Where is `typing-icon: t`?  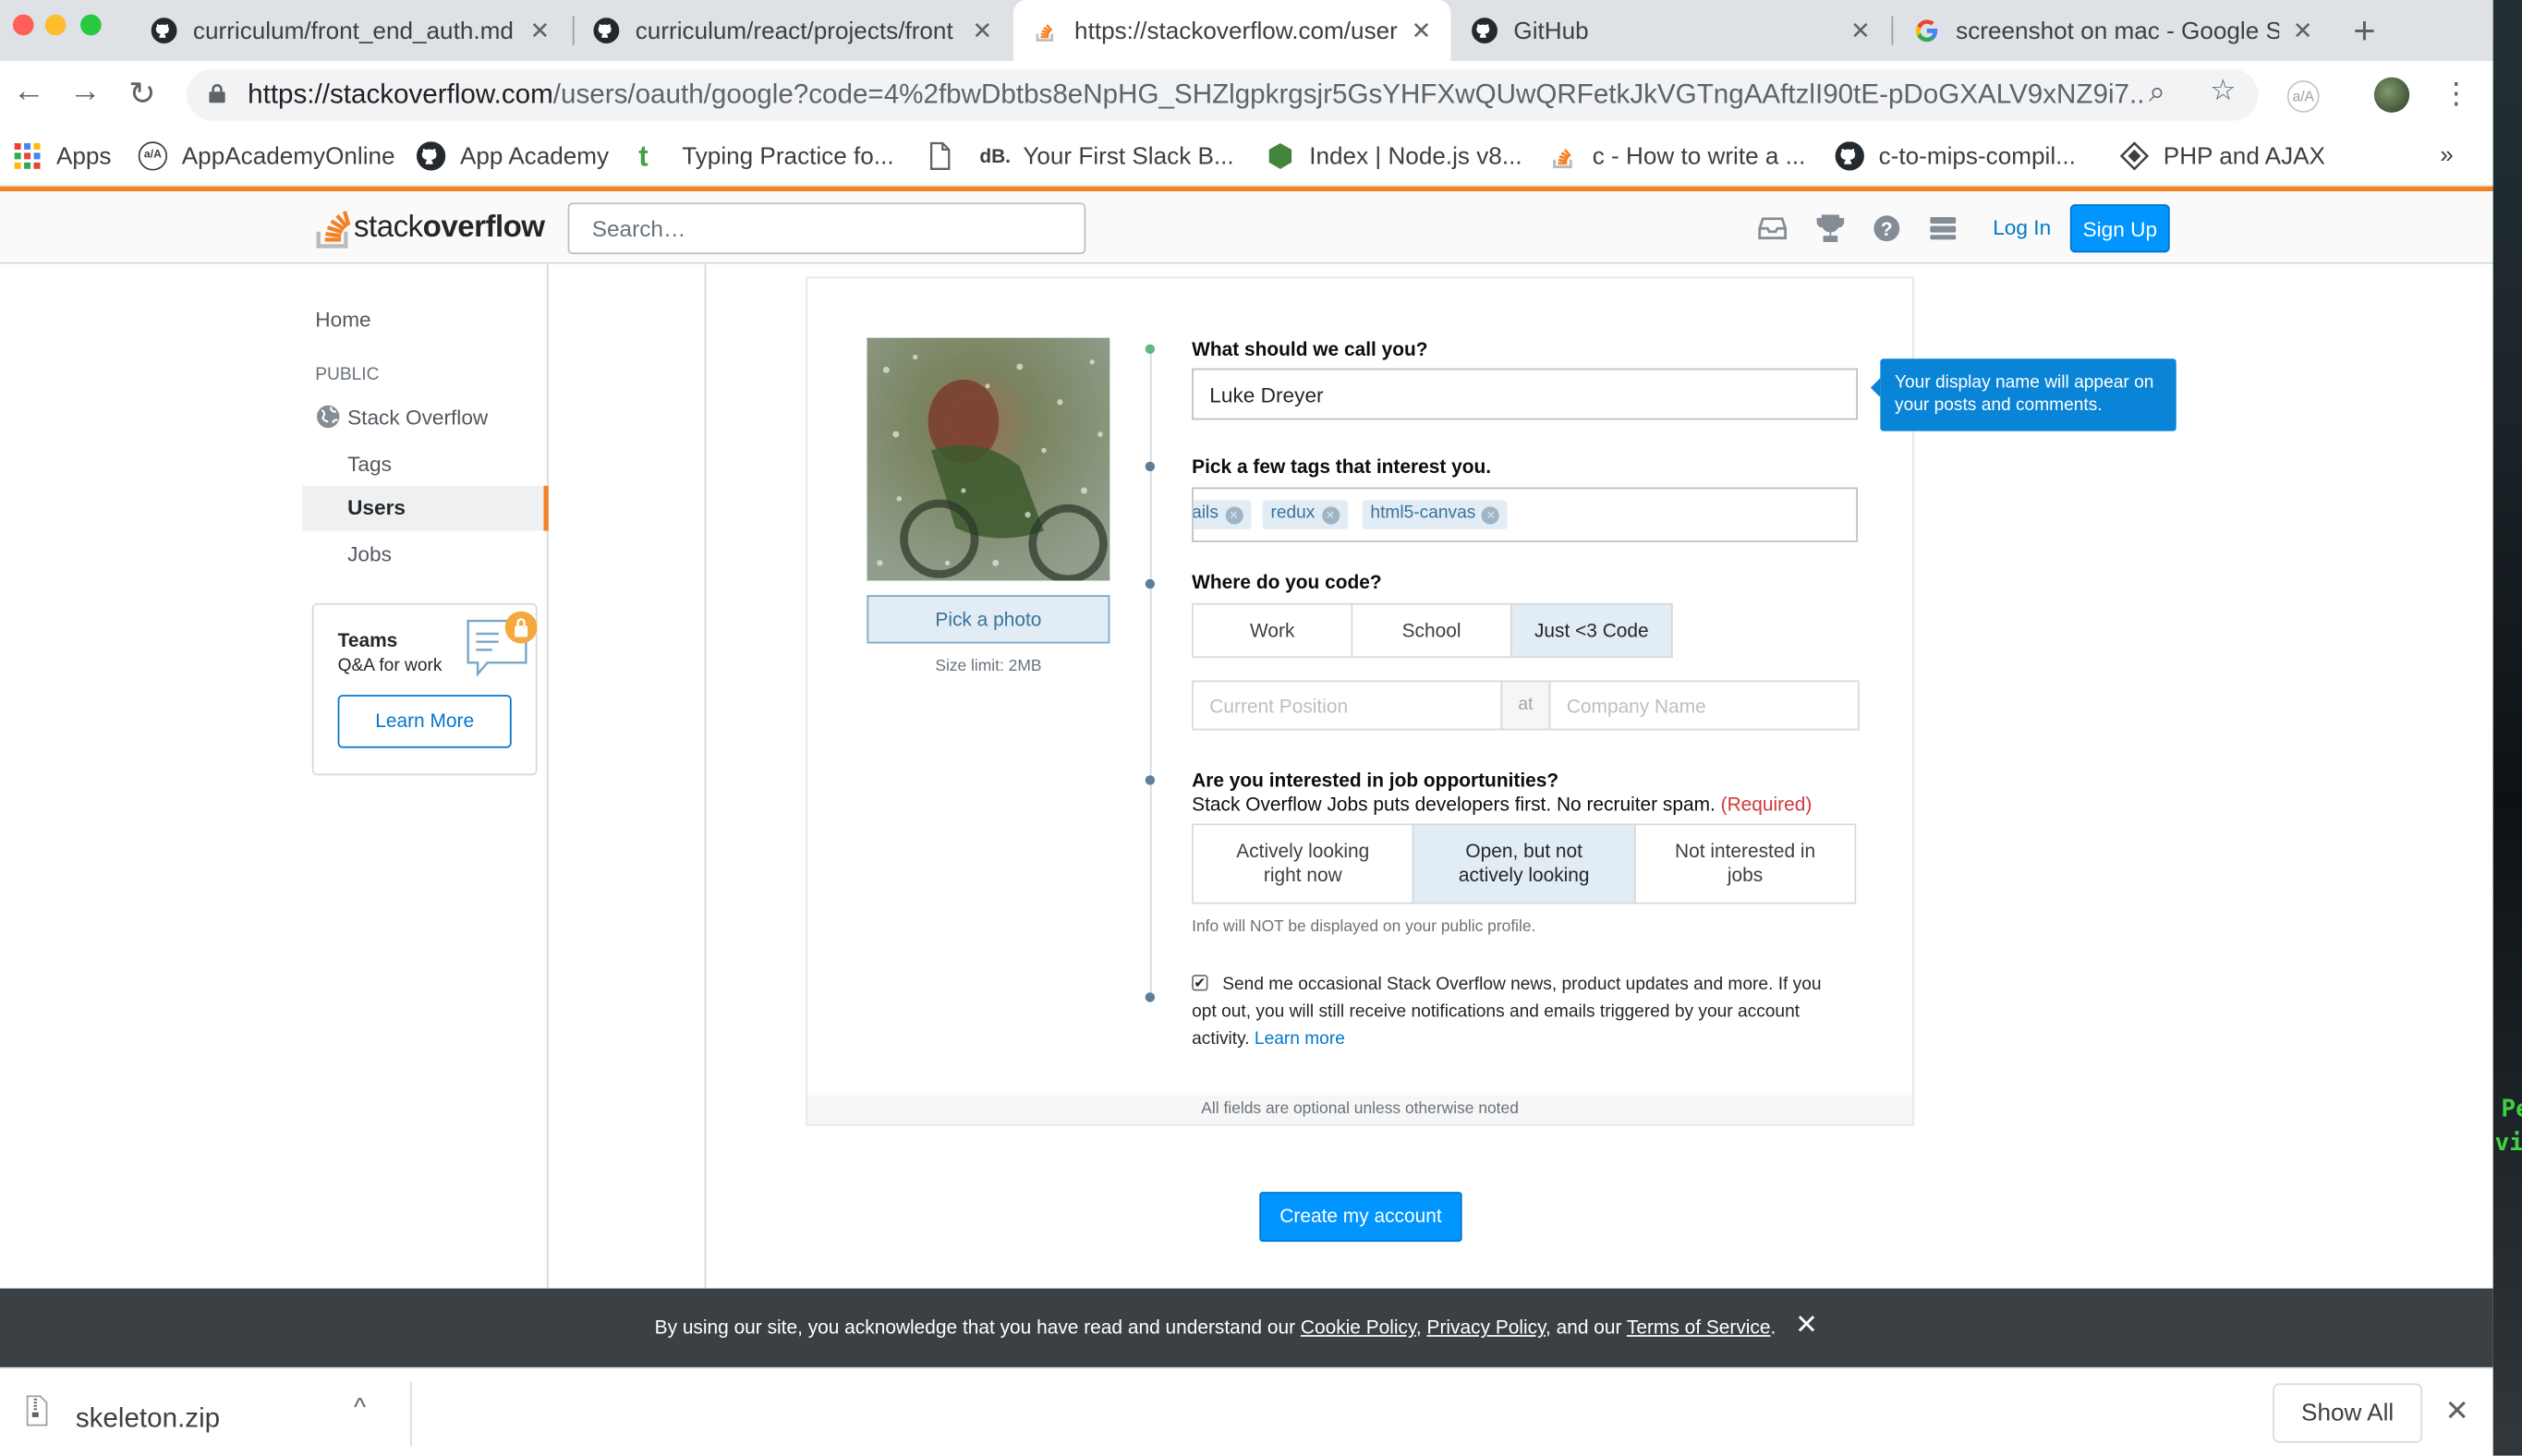
typing-icon: t is located at coordinates (643, 156).